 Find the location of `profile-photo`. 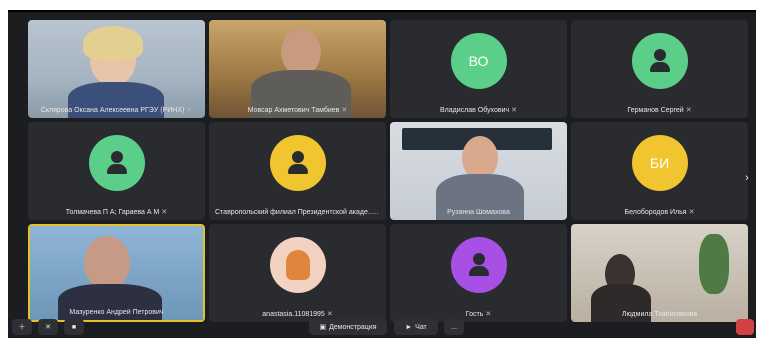

profile-photo is located at coordinates (297, 265).